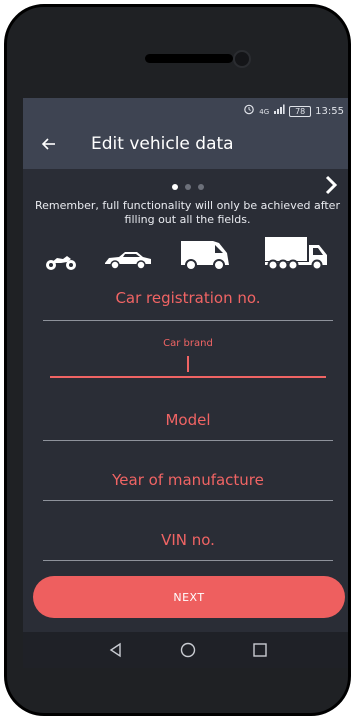  What do you see at coordinates (128, 260) in the screenshot?
I see `car-icon` at bounding box center [128, 260].